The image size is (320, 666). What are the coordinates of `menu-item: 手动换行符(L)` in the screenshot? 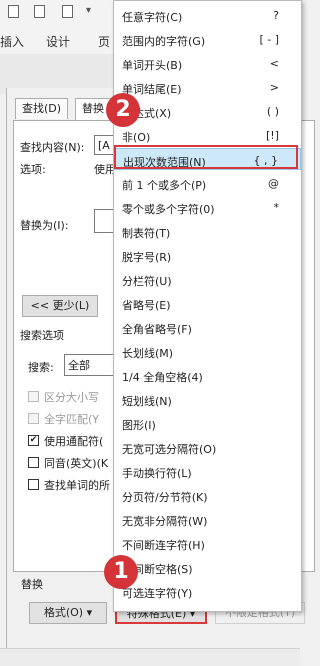 It's located at (207, 471).